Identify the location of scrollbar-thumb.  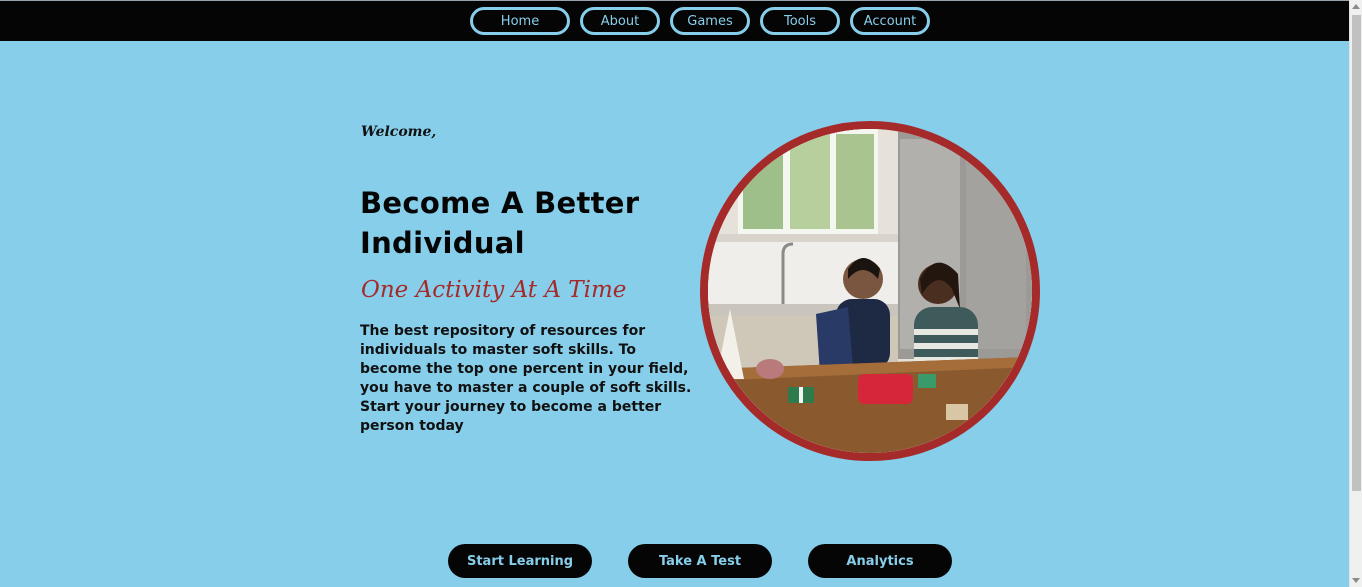
(1356, 253).